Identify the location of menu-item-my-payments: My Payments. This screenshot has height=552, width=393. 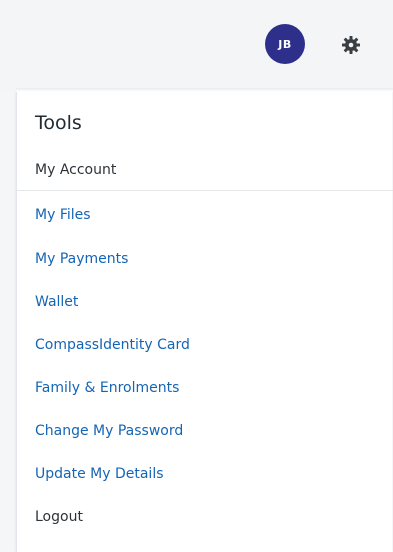
(81, 259).